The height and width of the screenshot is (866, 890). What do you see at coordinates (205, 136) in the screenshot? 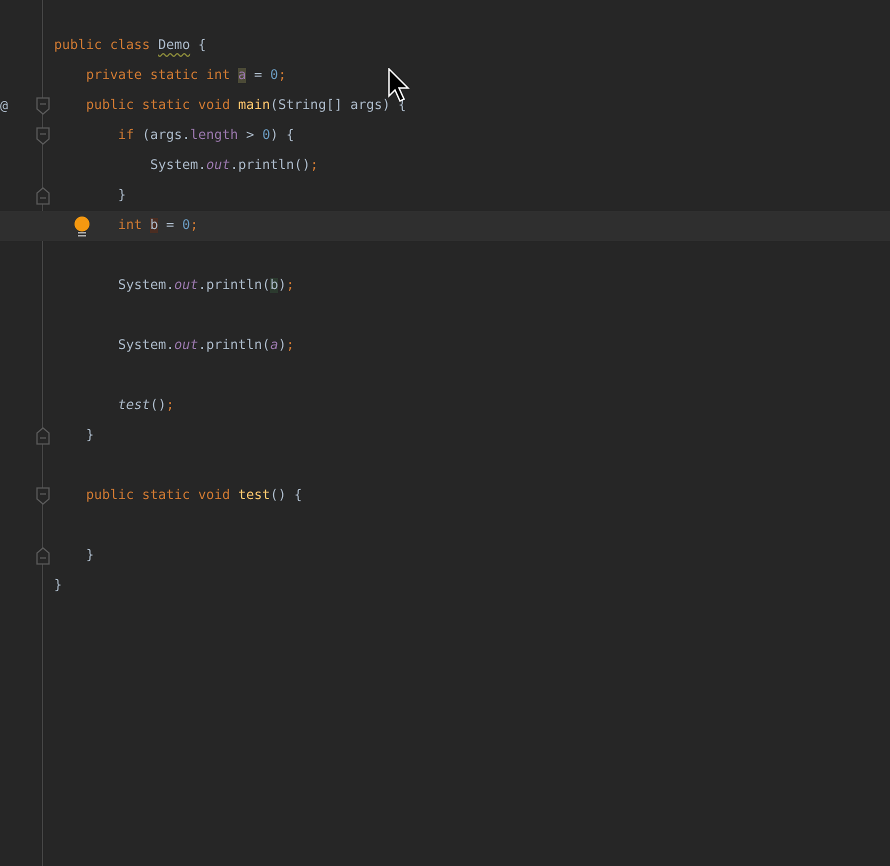
I see `code-line: if (args.length > 0) {` at bounding box center [205, 136].